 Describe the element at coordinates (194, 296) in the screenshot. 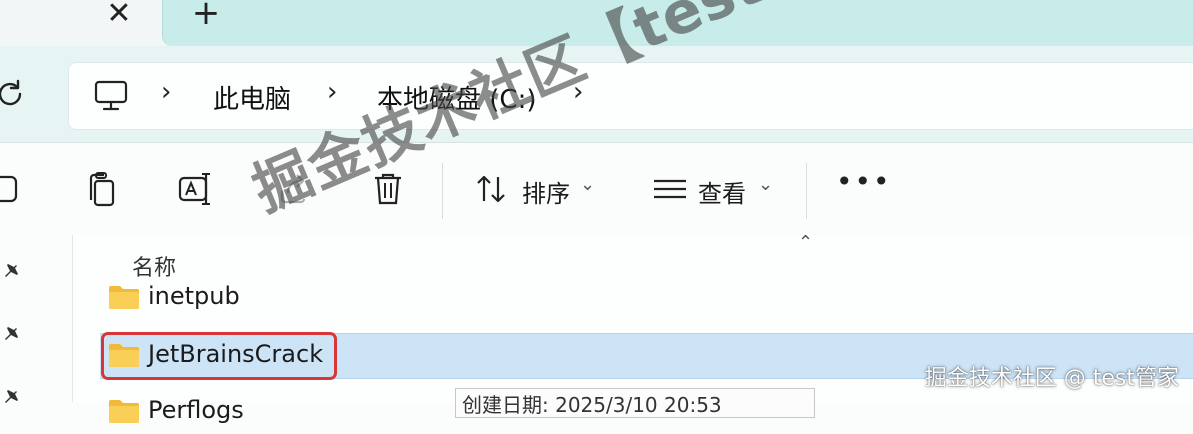

I see `file-name: inetpub` at that location.